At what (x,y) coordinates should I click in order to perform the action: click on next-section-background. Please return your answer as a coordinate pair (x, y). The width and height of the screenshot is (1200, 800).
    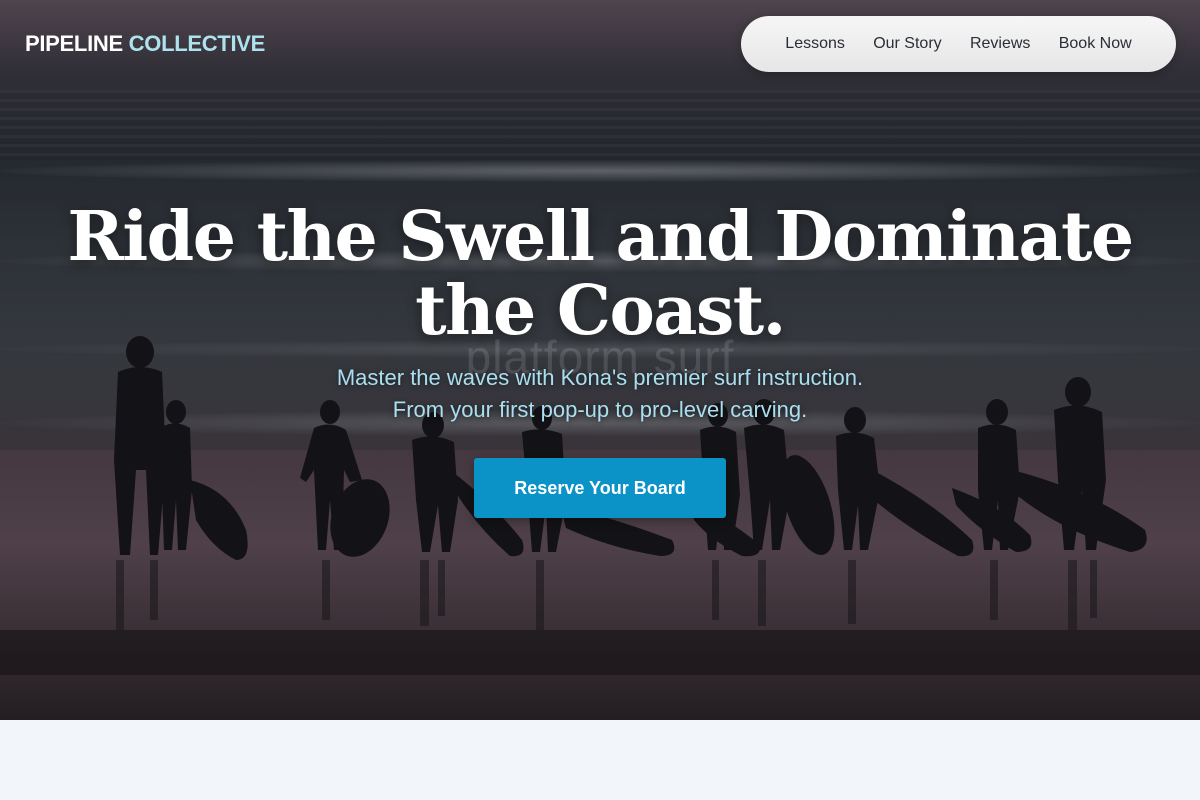
    Looking at the image, I should click on (600, 760).